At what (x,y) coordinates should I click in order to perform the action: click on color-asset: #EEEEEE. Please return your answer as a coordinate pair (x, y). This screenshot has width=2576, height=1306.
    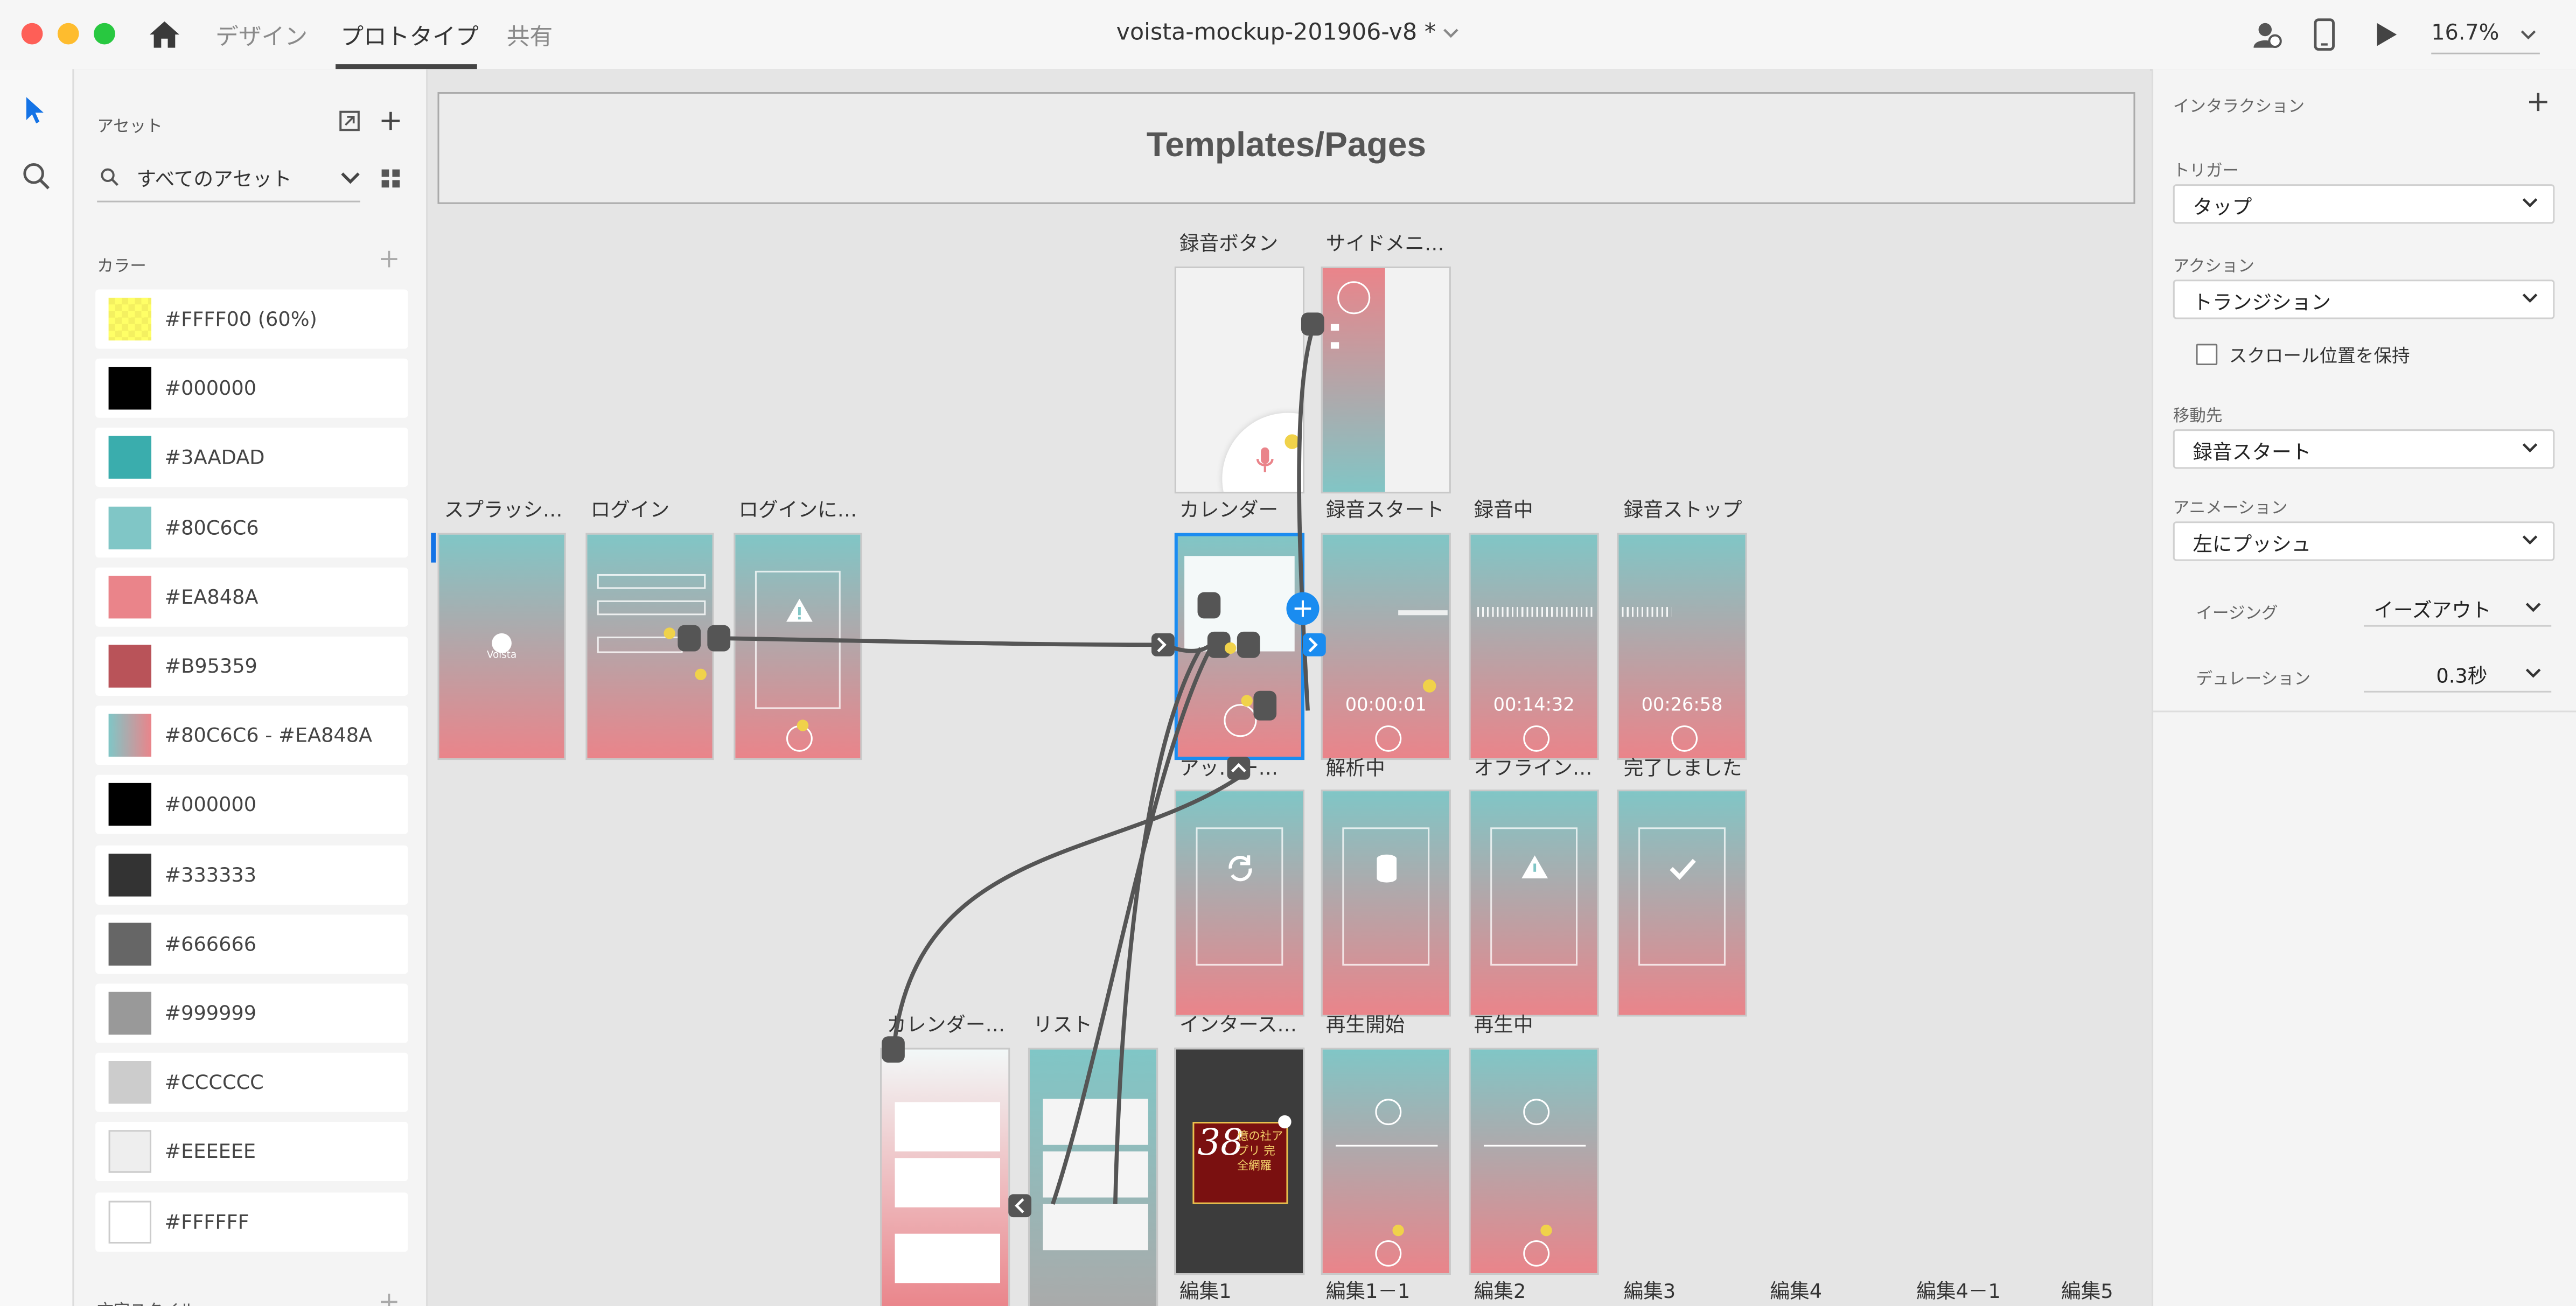
    Looking at the image, I should click on (251, 1152).